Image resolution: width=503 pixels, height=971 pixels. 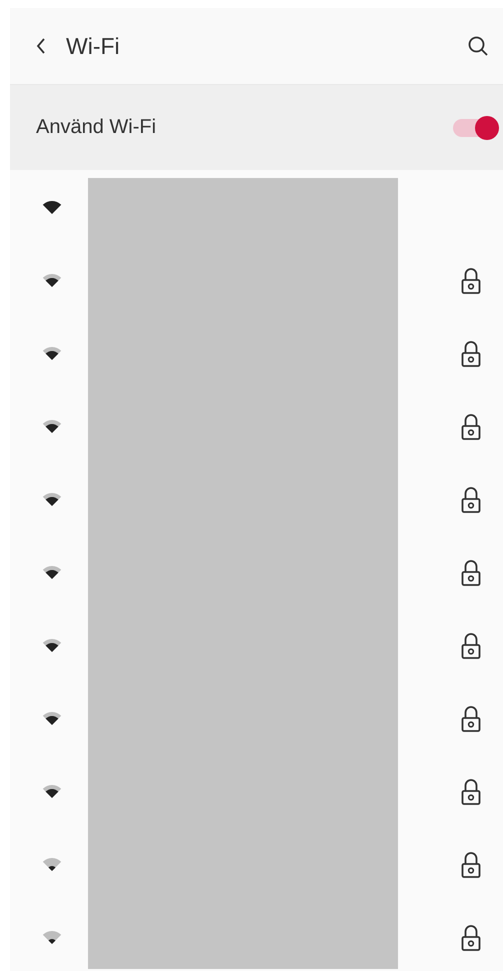 I want to click on back-icon, so click(x=41, y=46).